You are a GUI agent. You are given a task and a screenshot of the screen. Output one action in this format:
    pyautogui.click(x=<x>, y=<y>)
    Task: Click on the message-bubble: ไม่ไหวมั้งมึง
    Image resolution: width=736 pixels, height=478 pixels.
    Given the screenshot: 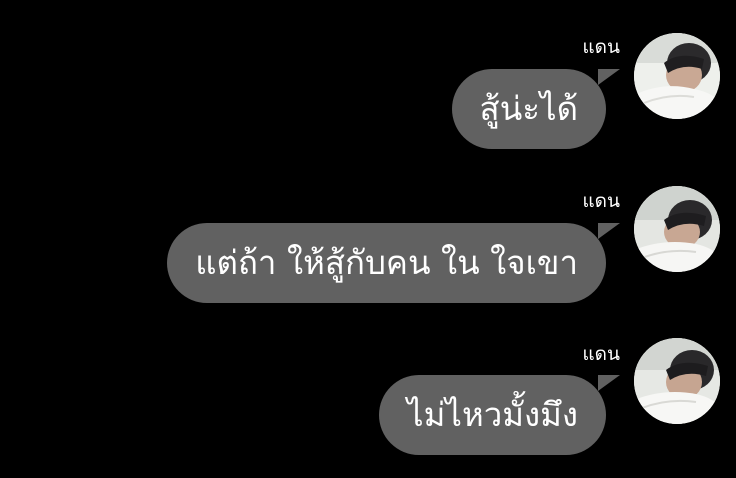 What is the action you would take?
    pyautogui.click(x=492, y=415)
    